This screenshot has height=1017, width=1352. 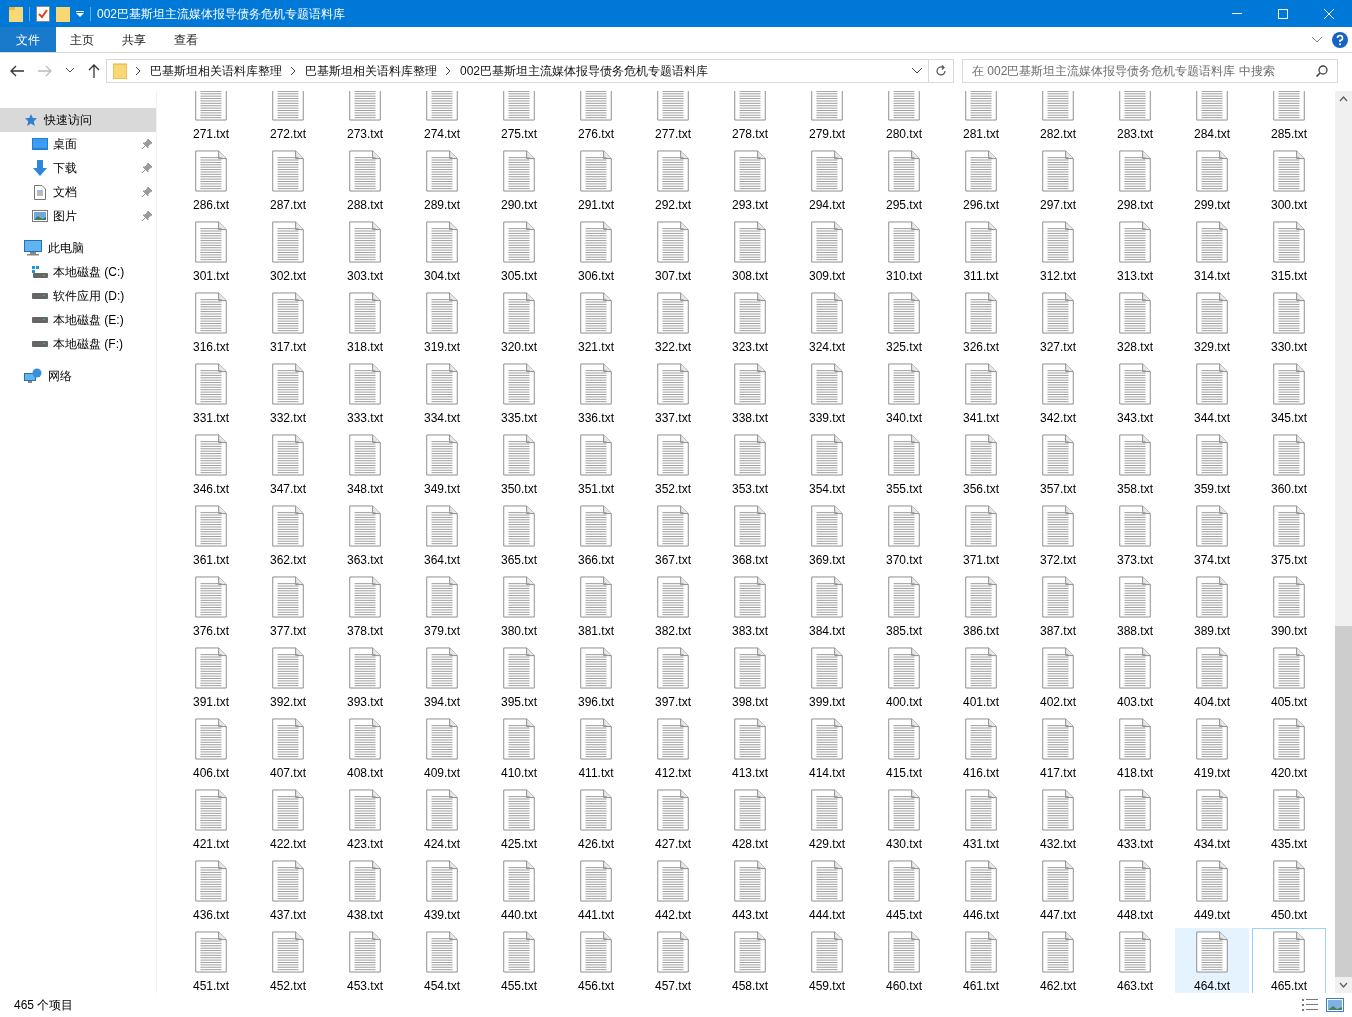 What do you see at coordinates (596, 181) in the screenshot?
I see `file-item: 291.txt` at bounding box center [596, 181].